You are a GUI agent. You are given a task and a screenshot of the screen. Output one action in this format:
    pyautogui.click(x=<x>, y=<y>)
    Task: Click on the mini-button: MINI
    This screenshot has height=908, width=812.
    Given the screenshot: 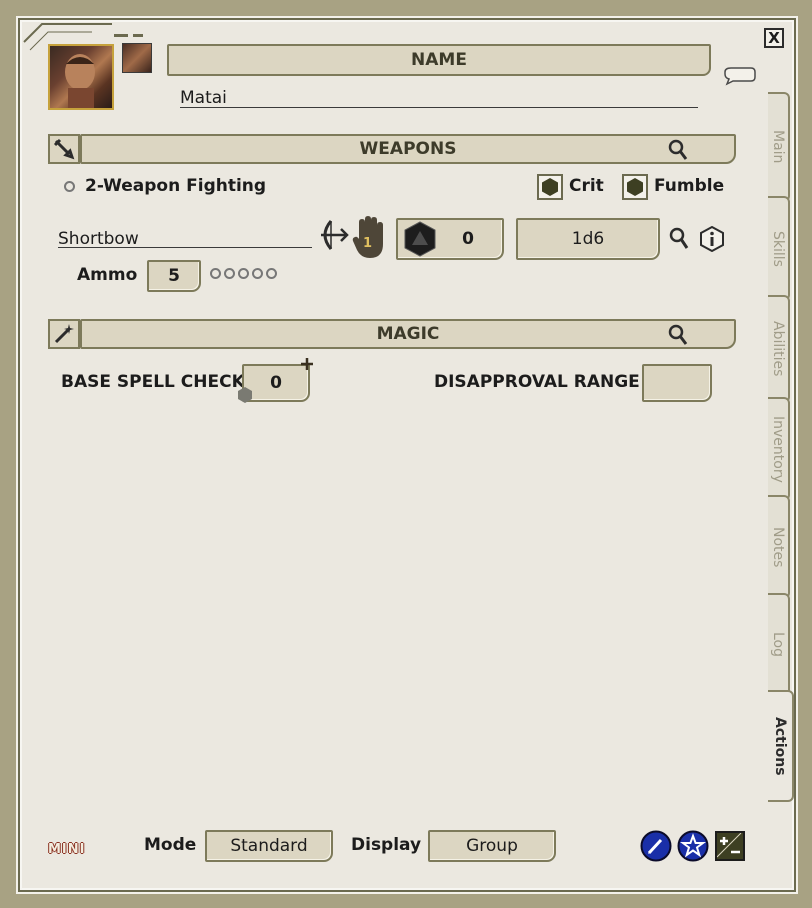 What is the action you would take?
    pyautogui.click(x=67, y=849)
    